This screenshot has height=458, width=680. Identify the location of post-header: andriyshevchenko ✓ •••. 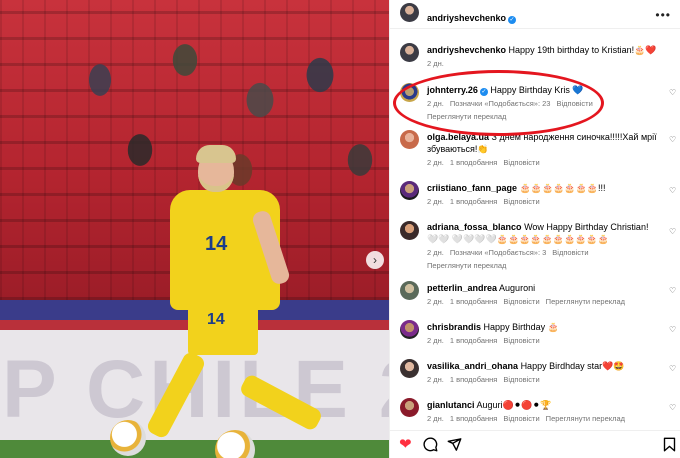
(535, 14).